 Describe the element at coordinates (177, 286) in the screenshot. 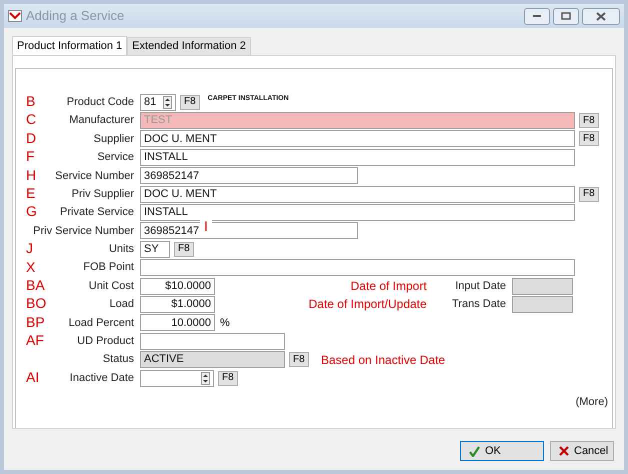

I see `input-field: $10.0000` at that location.